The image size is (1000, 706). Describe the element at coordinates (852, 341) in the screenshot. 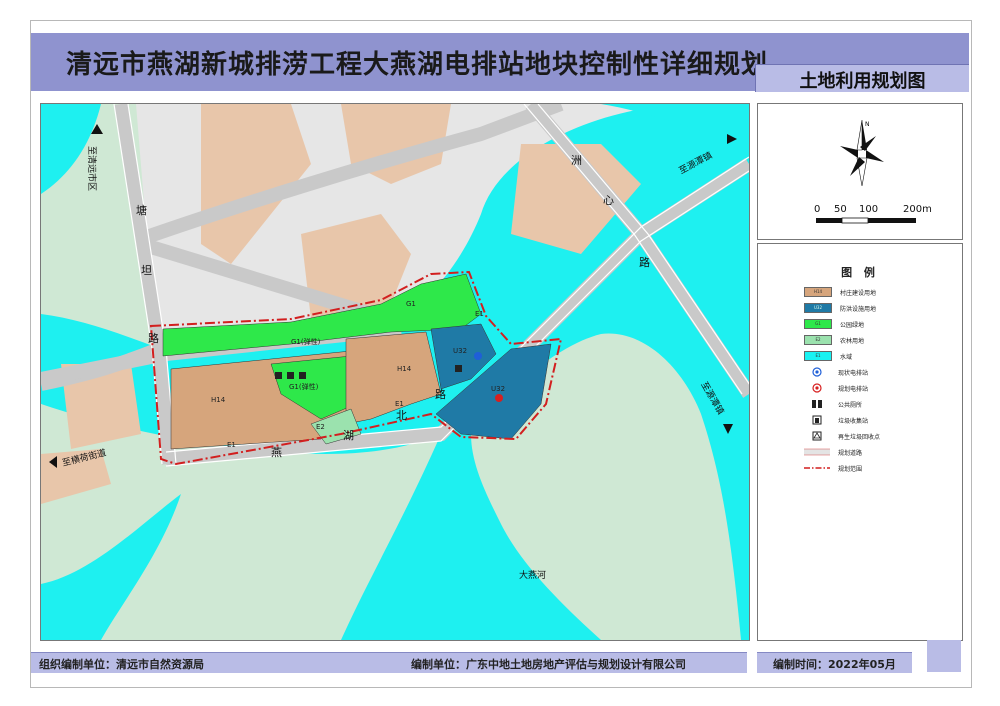

I see `legend-label: 农林用地` at that location.